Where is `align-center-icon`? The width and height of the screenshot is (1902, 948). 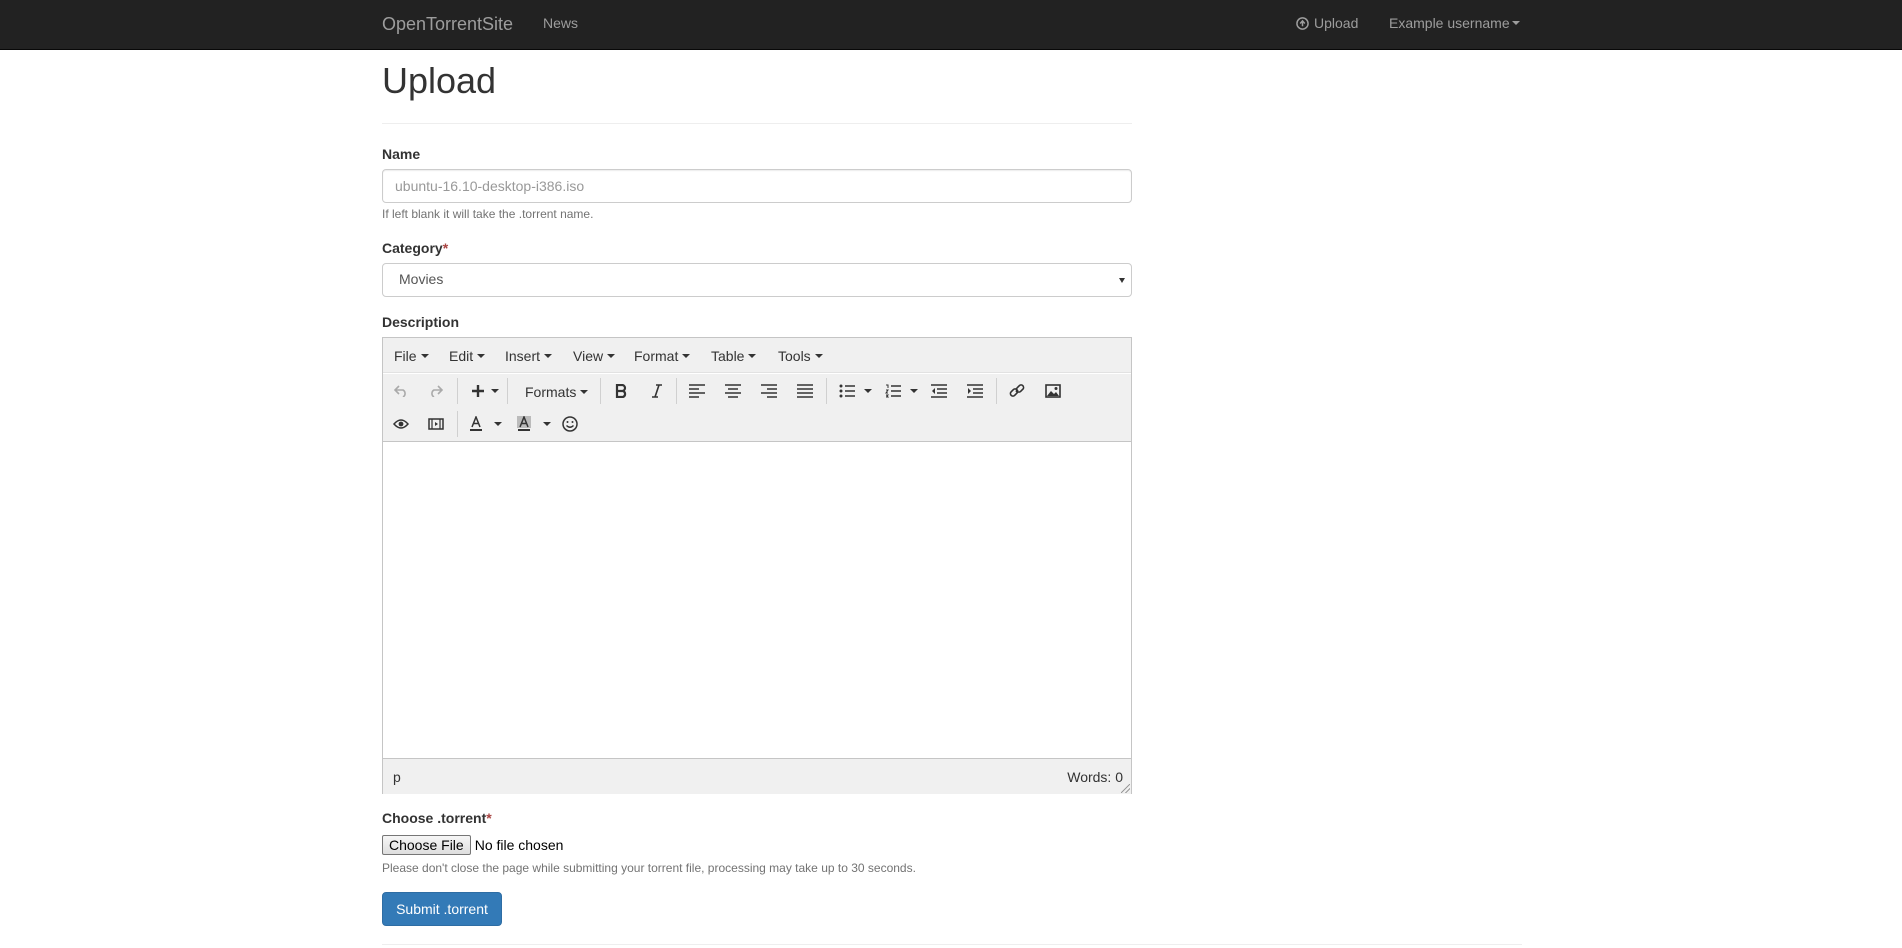 align-center-icon is located at coordinates (733, 391).